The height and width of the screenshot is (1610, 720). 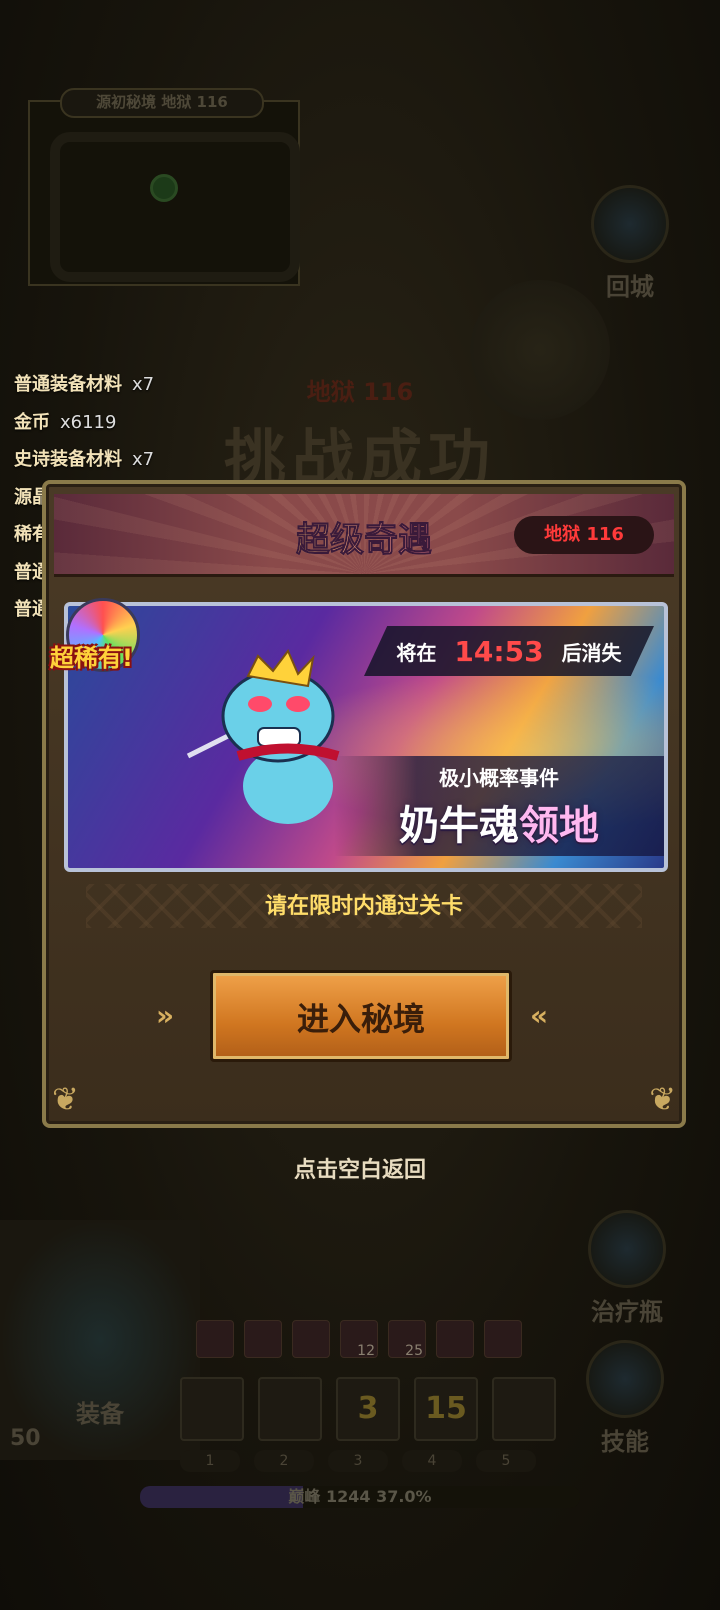 I want to click on reward-name: 史诗装备材料, so click(x=68, y=459).